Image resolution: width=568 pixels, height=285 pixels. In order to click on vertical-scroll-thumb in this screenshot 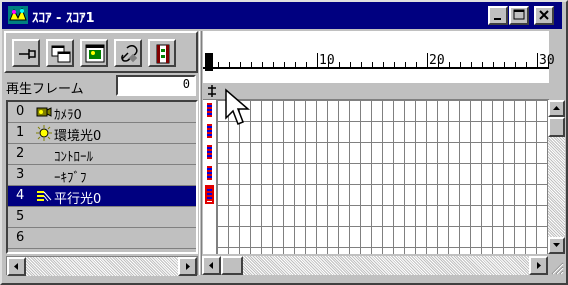, I will do `click(556, 127)`.